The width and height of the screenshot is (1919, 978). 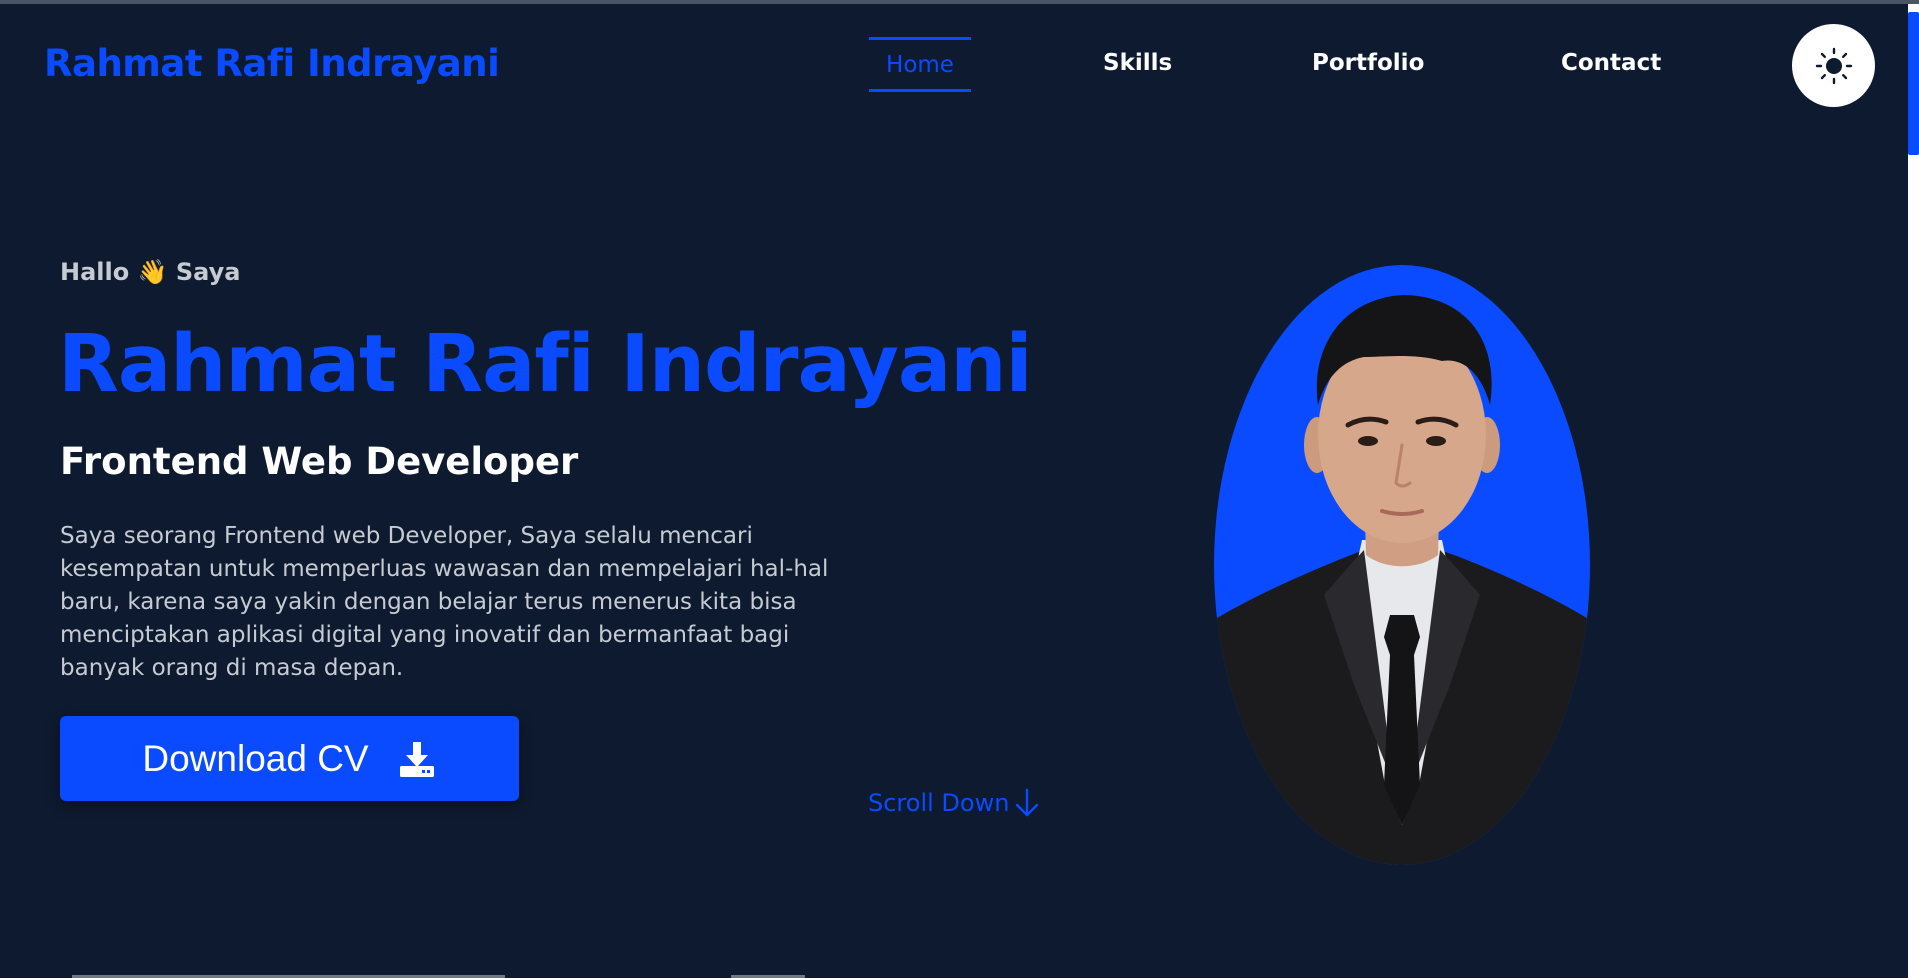 I want to click on waving-hand-emoji: 👋, so click(x=152, y=272).